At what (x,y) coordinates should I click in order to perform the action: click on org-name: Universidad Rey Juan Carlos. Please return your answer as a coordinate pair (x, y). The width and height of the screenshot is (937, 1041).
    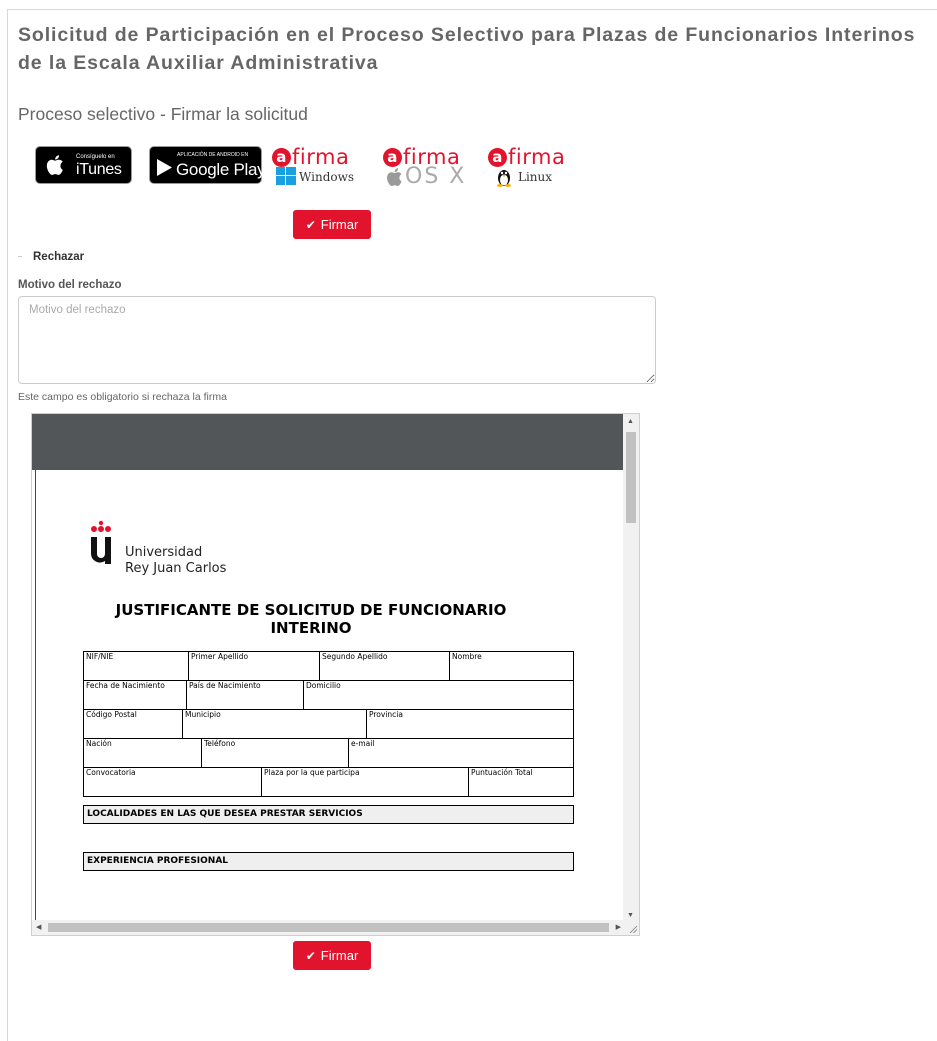
    Looking at the image, I should click on (175, 561).